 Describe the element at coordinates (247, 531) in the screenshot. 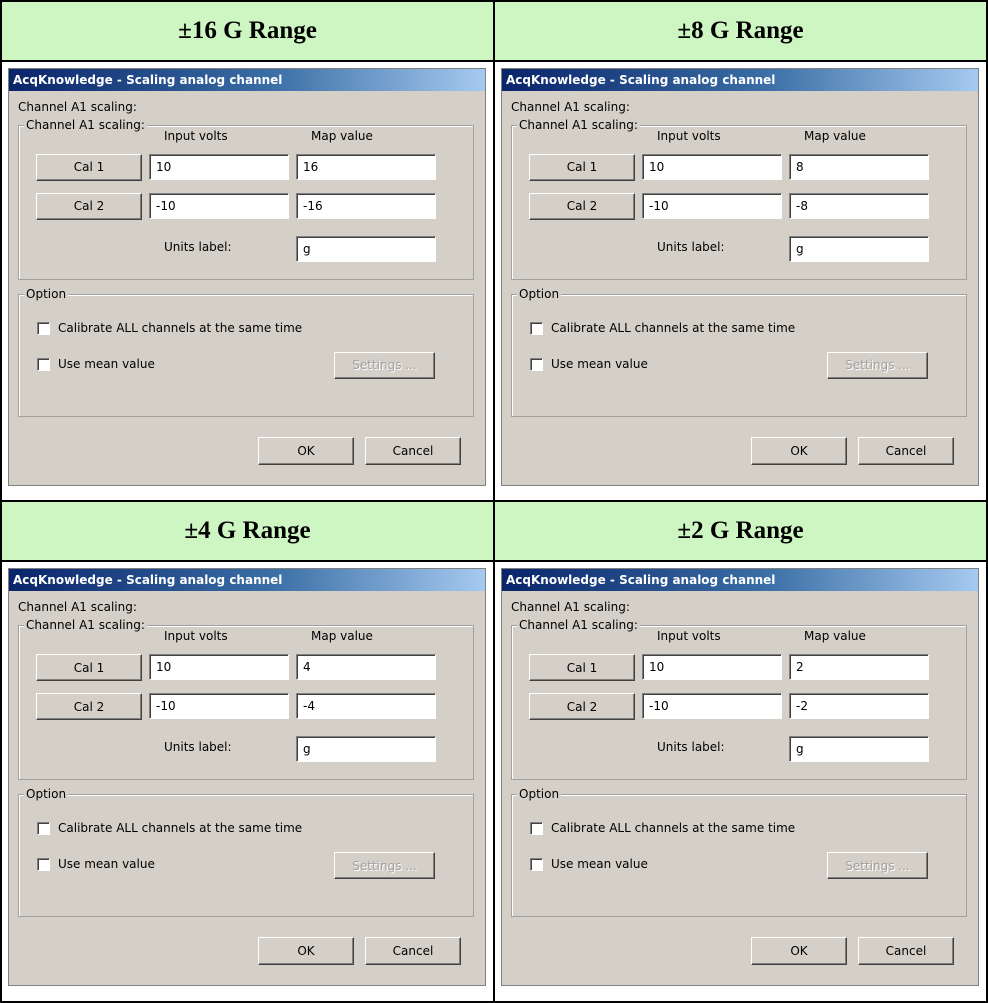

I see `range-heading: ±4 G Range` at that location.